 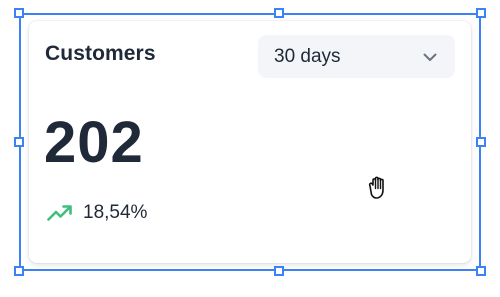 What do you see at coordinates (60, 213) in the screenshot?
I see `trend-up-icon` at bounding box center [60, 213].